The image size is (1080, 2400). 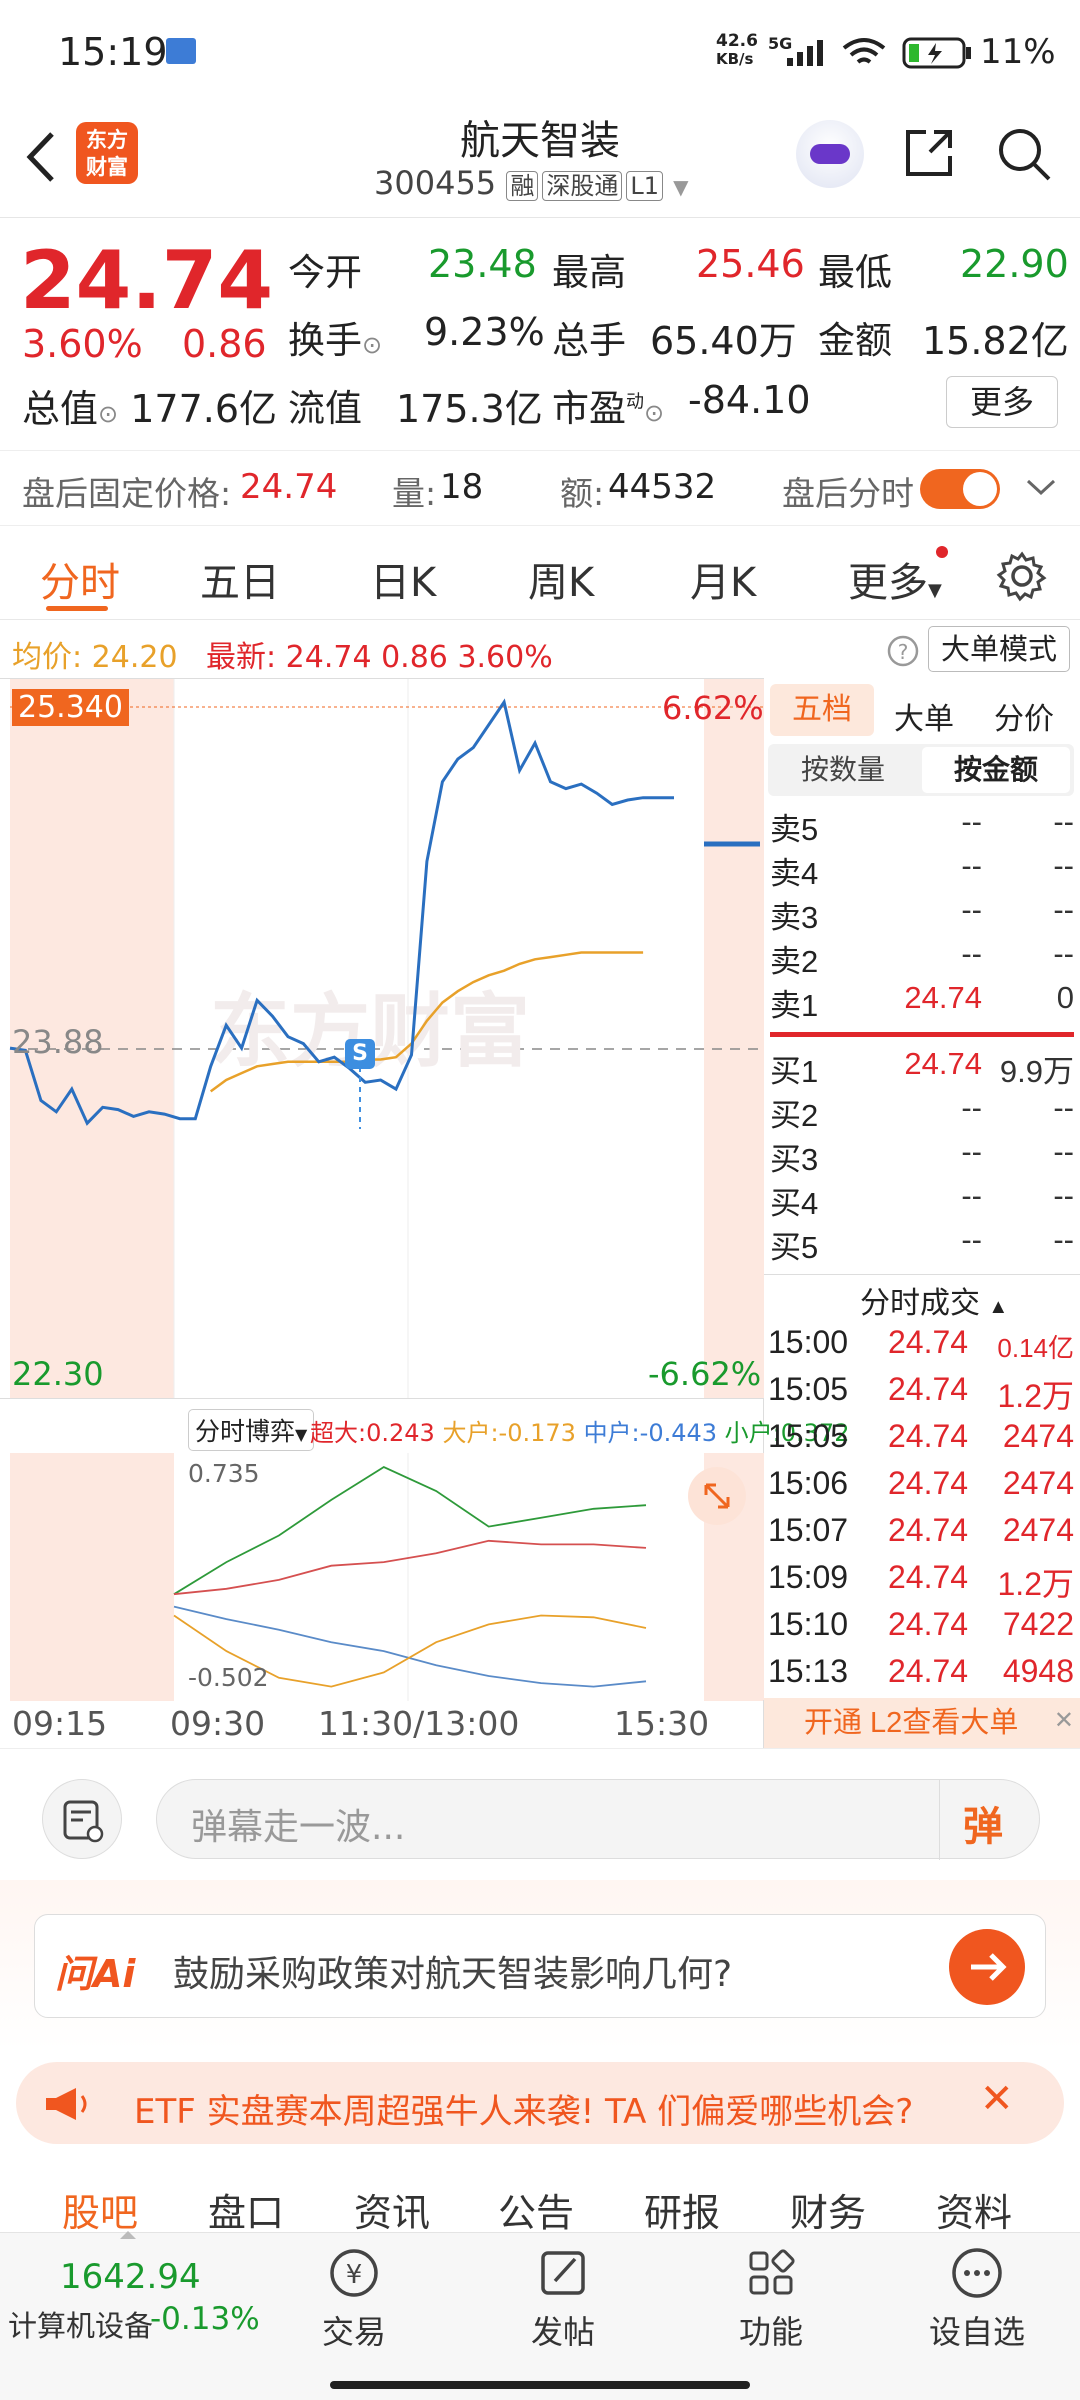 I want to click on asks-level-label: 卖3, so click(x=794, y=917).